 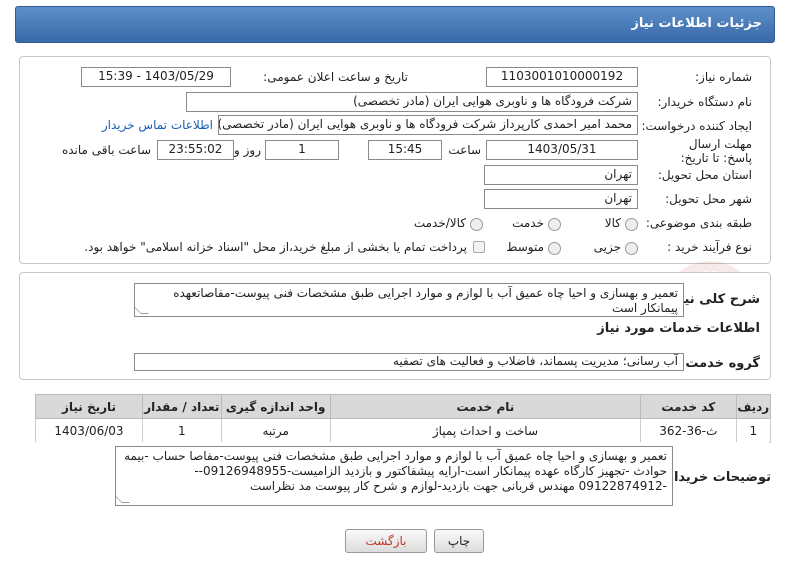 What do you see at coordinates (607, 247) in the screenshot?
I see `process-option-minor: جزیی` at bounding box center [607, 247].